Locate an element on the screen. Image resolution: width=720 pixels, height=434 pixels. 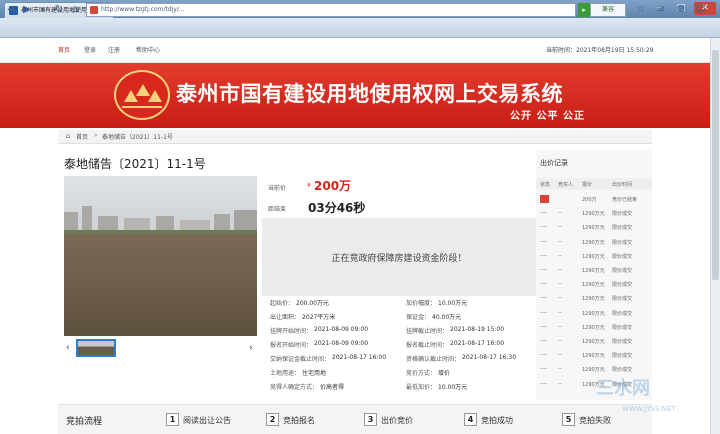
bid-record-cell: 竞价已结束 is located at coordinates (625, 200).